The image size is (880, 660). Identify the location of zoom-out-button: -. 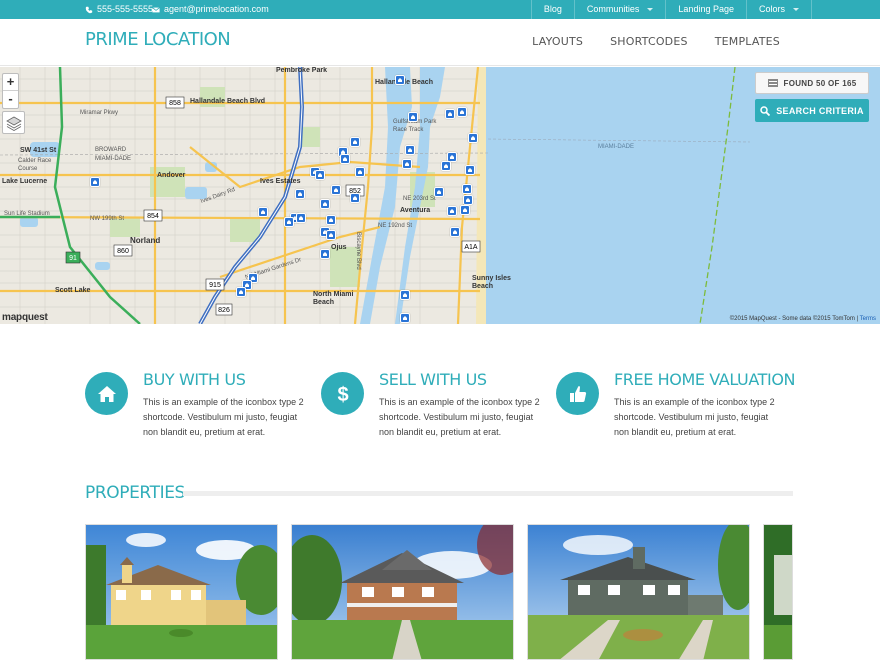
(10, 99).